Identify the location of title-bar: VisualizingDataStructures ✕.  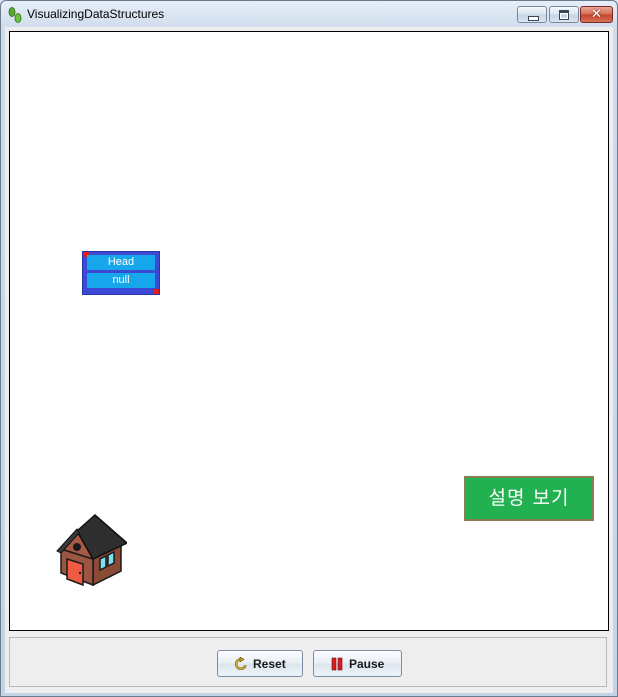
(309, 15).